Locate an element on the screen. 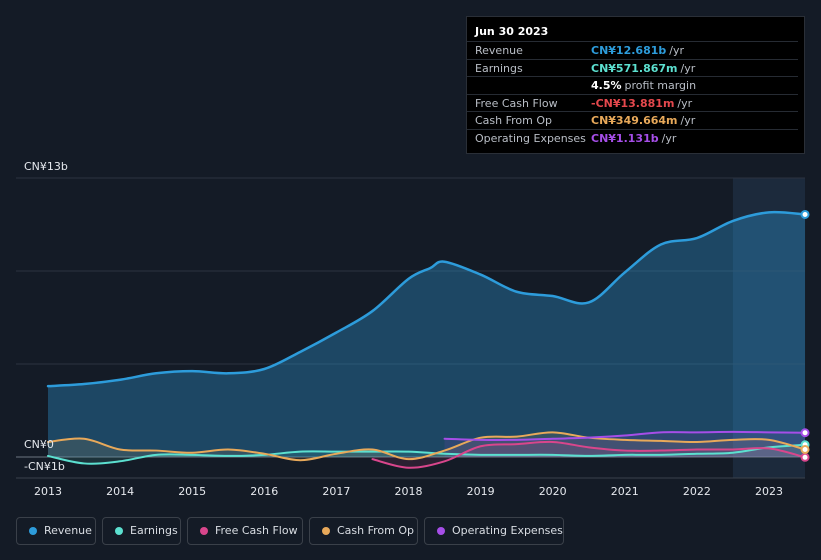  tooltip-row-value: 4.5% profit margin is located at coordinates (643, 85).